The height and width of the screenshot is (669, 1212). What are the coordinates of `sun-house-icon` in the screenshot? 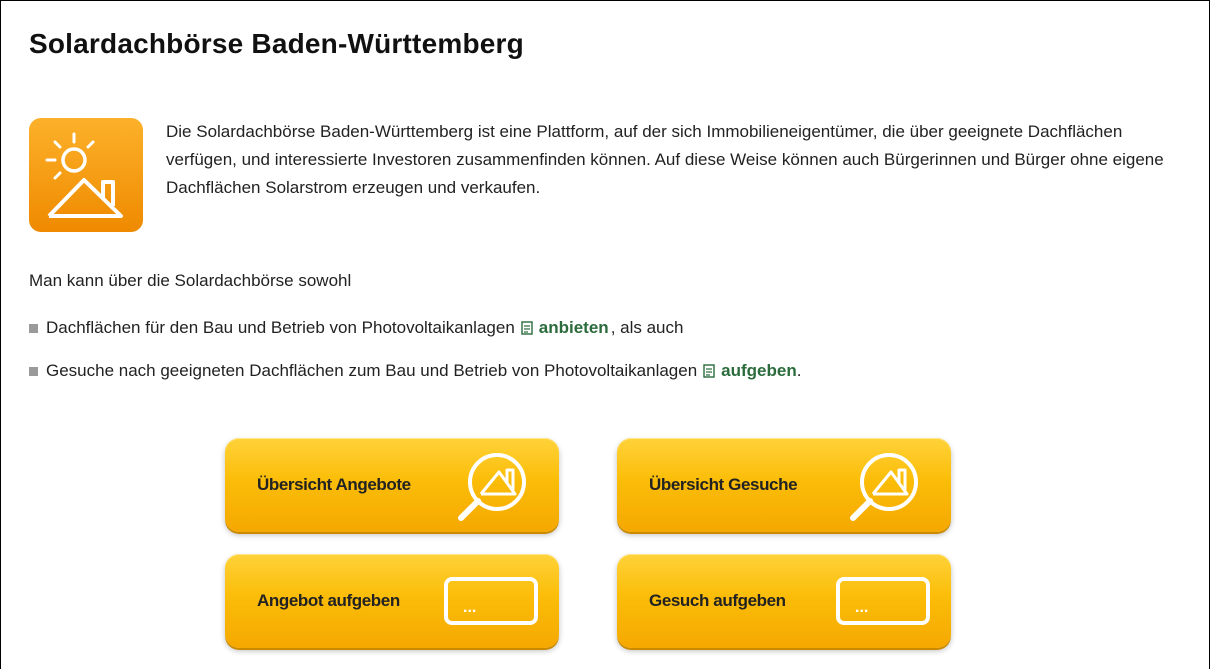 It's located at (86, 175).